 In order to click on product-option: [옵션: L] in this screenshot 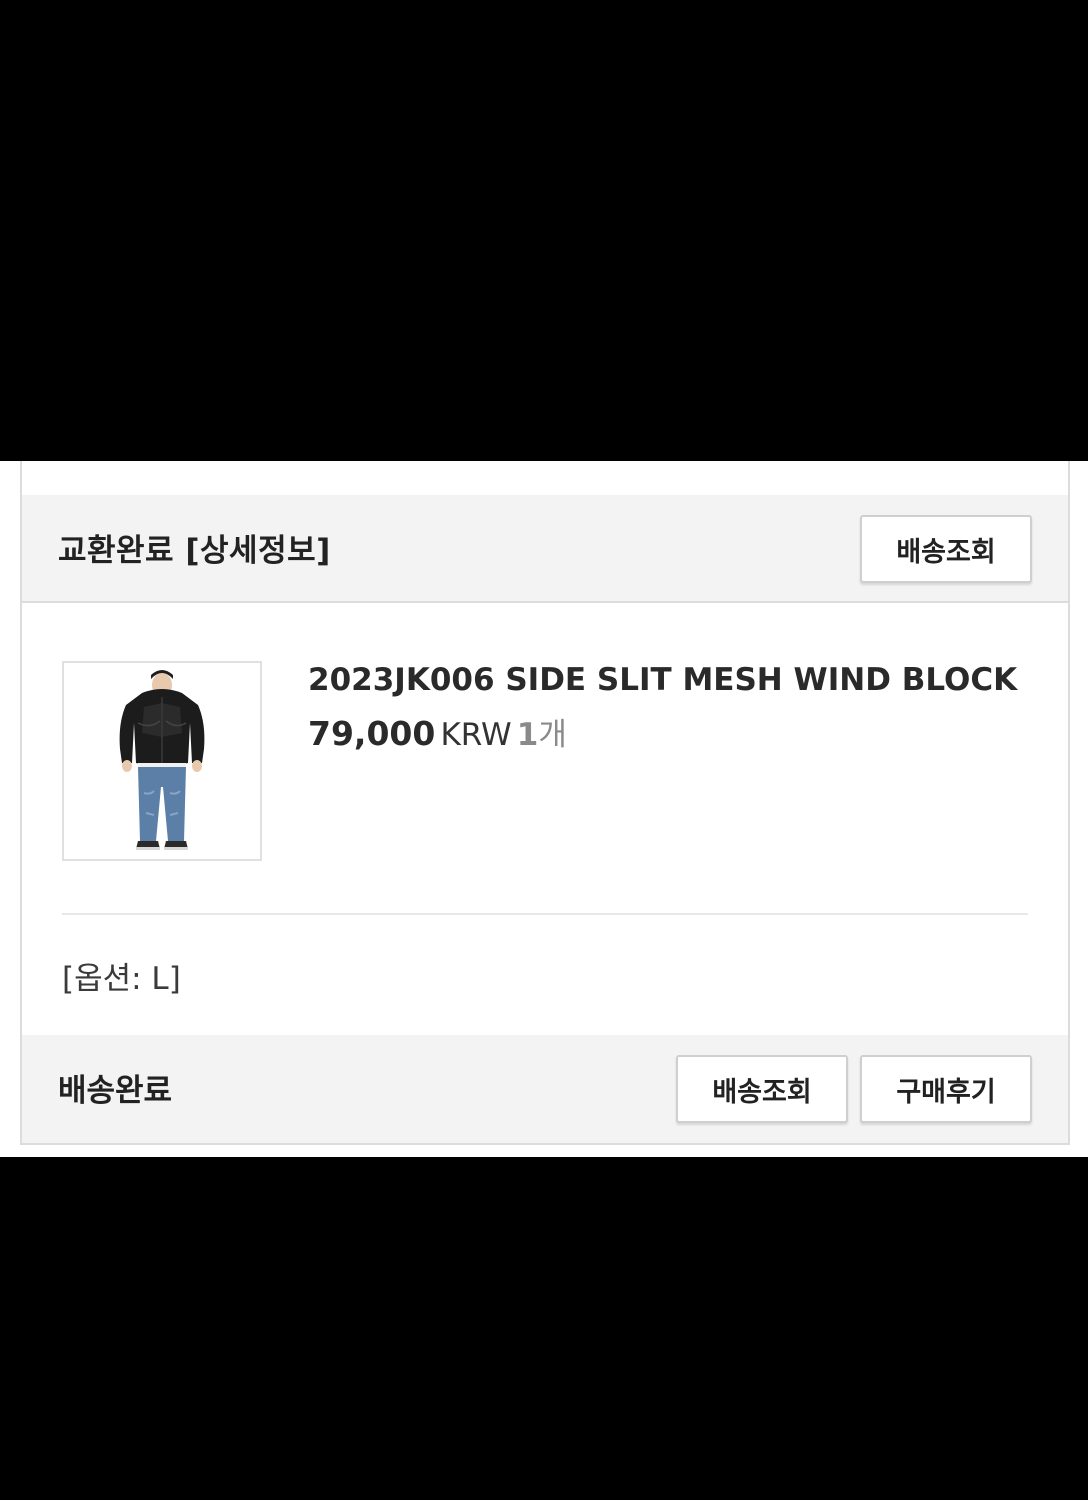, I will do `click(121, 979)`.